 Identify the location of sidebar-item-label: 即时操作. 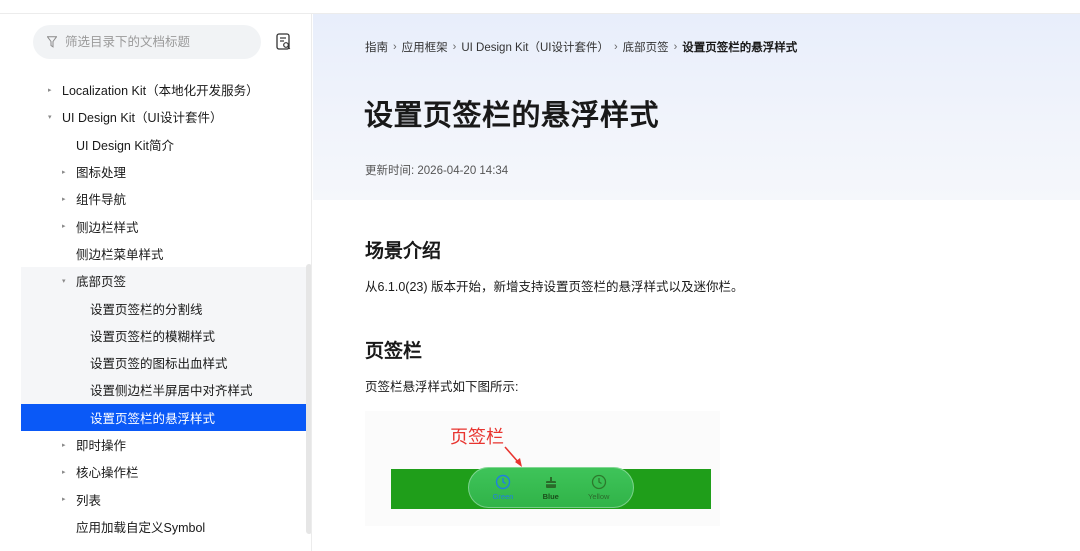
(101, 446).